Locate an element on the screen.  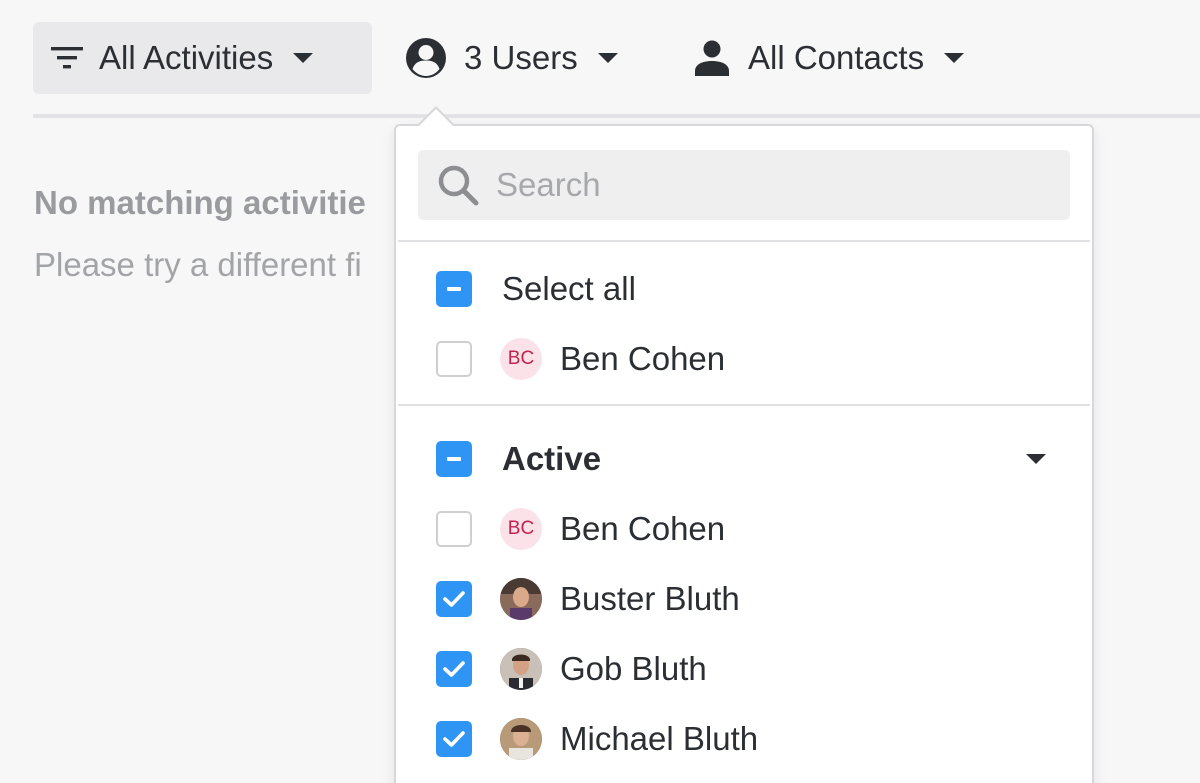
users-filter-button: 3 Users is located at coordinates (511, 58).